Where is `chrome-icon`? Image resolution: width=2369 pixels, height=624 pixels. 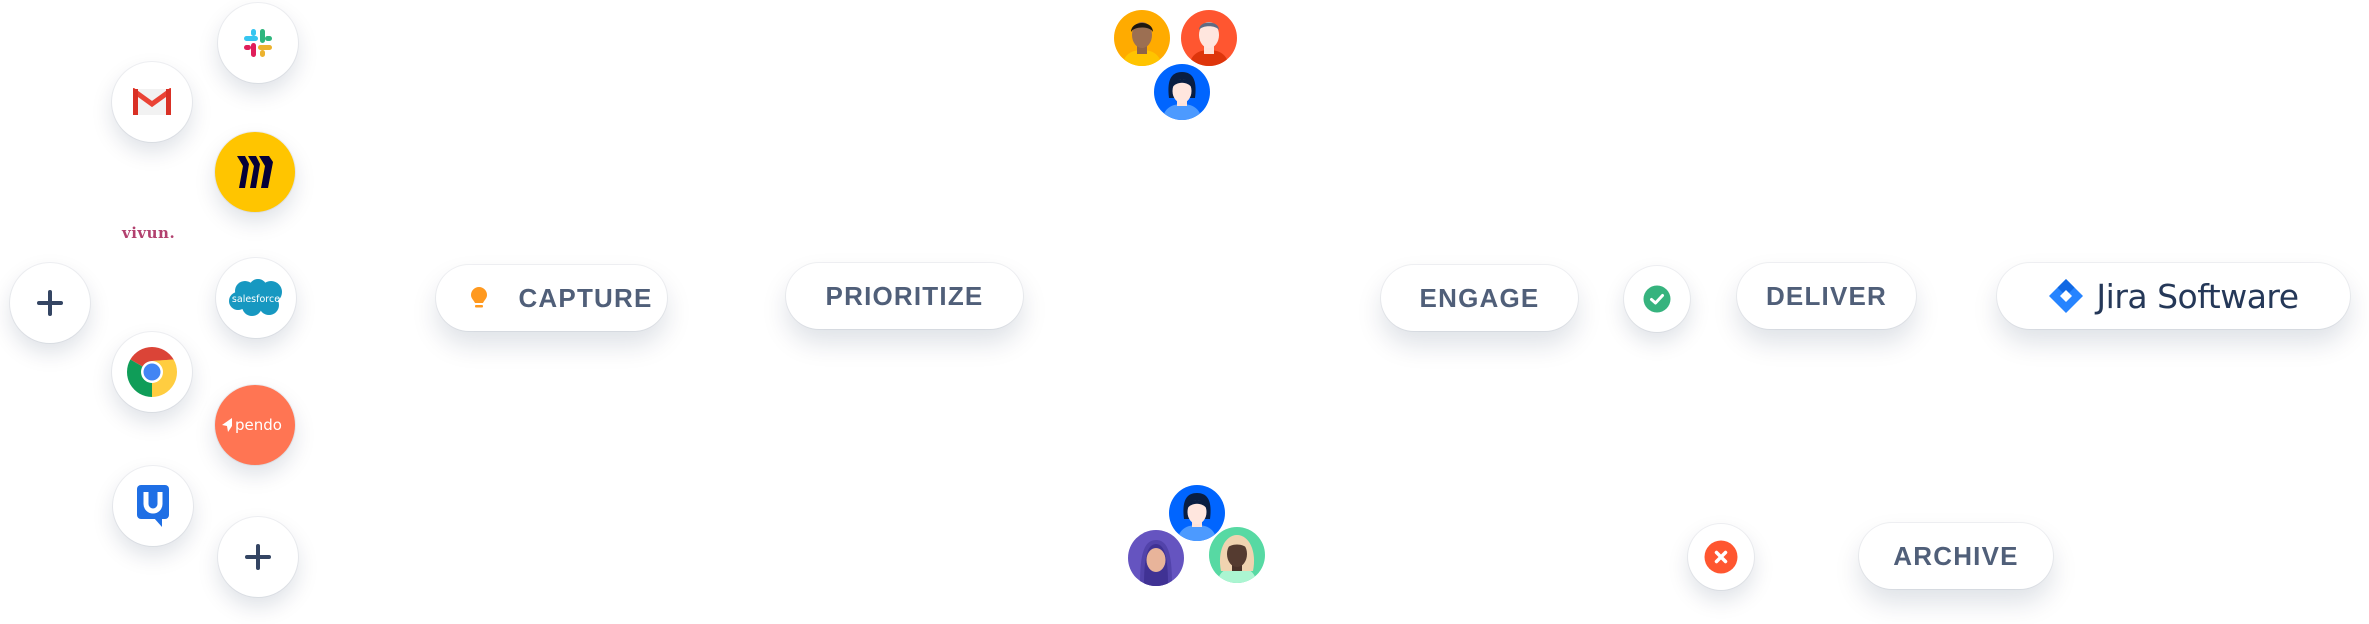 chrome-icon is located at coordinates (152, 372).